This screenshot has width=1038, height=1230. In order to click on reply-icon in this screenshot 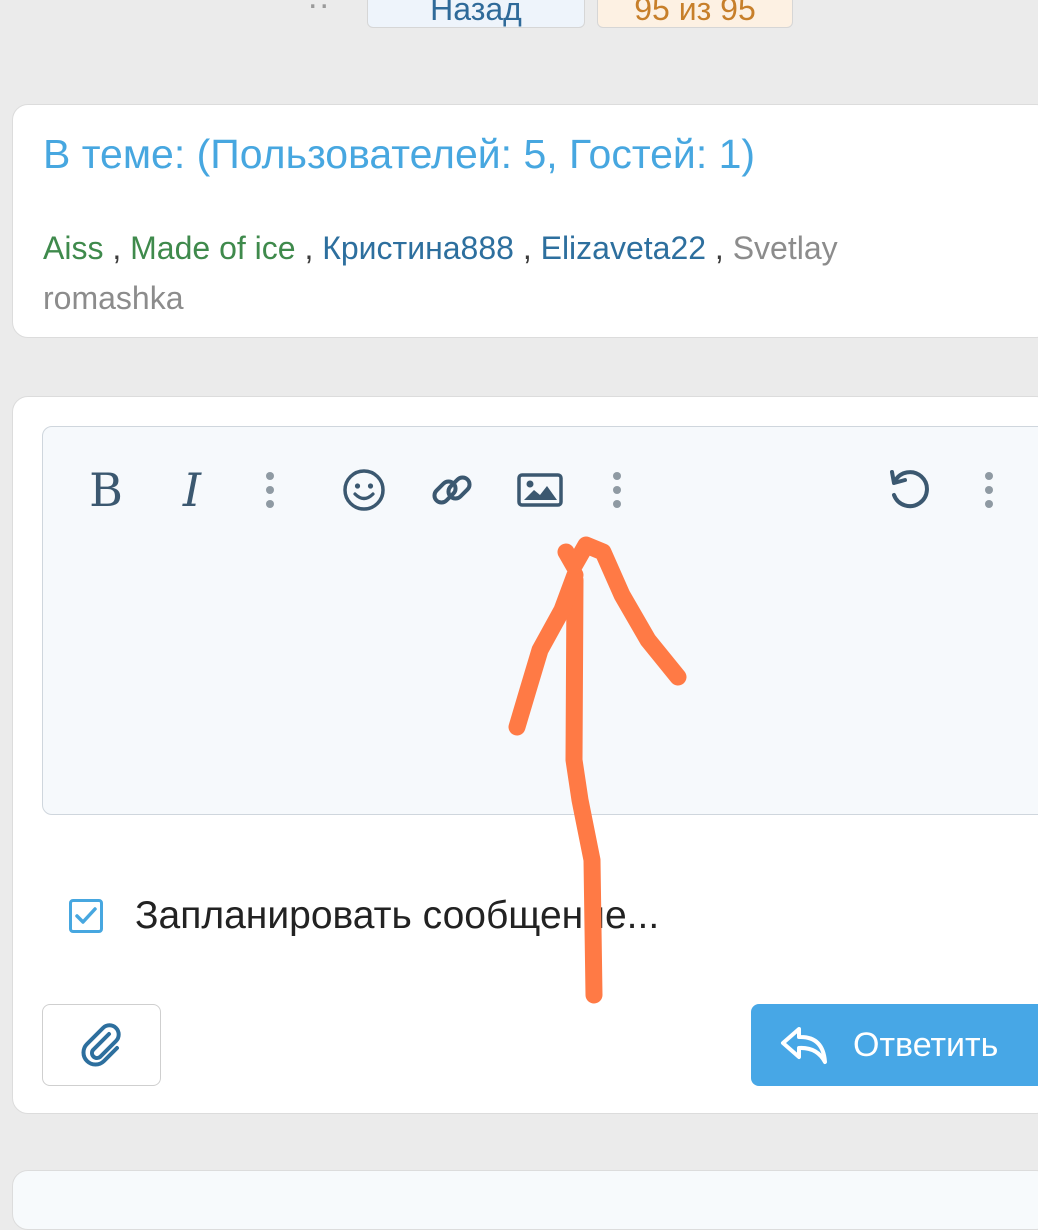, I will do `click(804, 1045)`.